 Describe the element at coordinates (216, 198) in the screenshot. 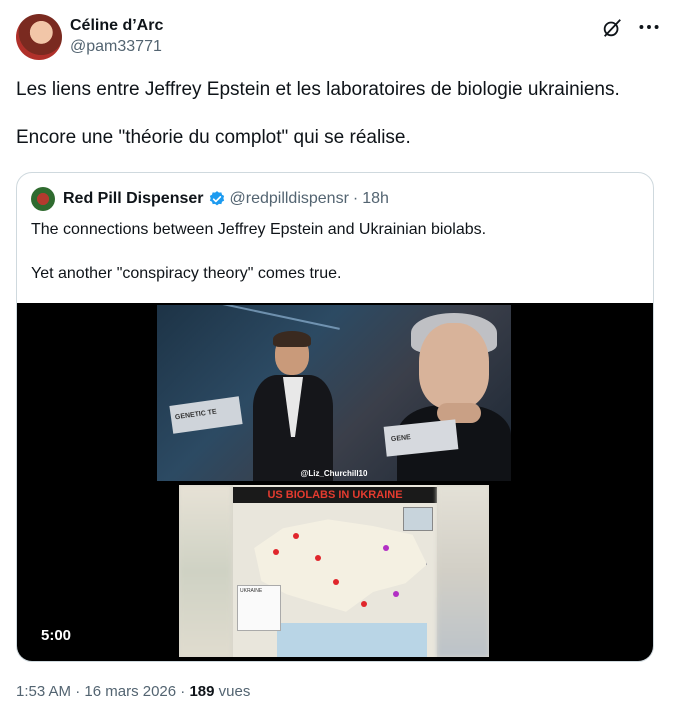

I see `verified-badge-icon` at that location.